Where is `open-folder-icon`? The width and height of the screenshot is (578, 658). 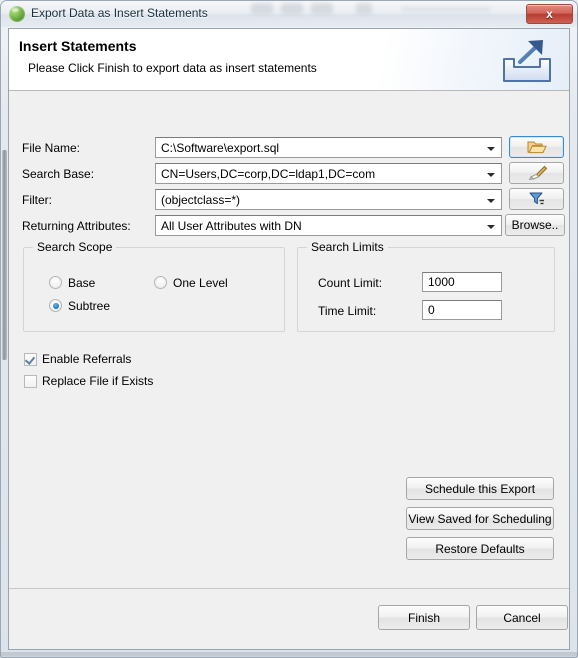 open-folder-icon is located at coordinates (537, 147).